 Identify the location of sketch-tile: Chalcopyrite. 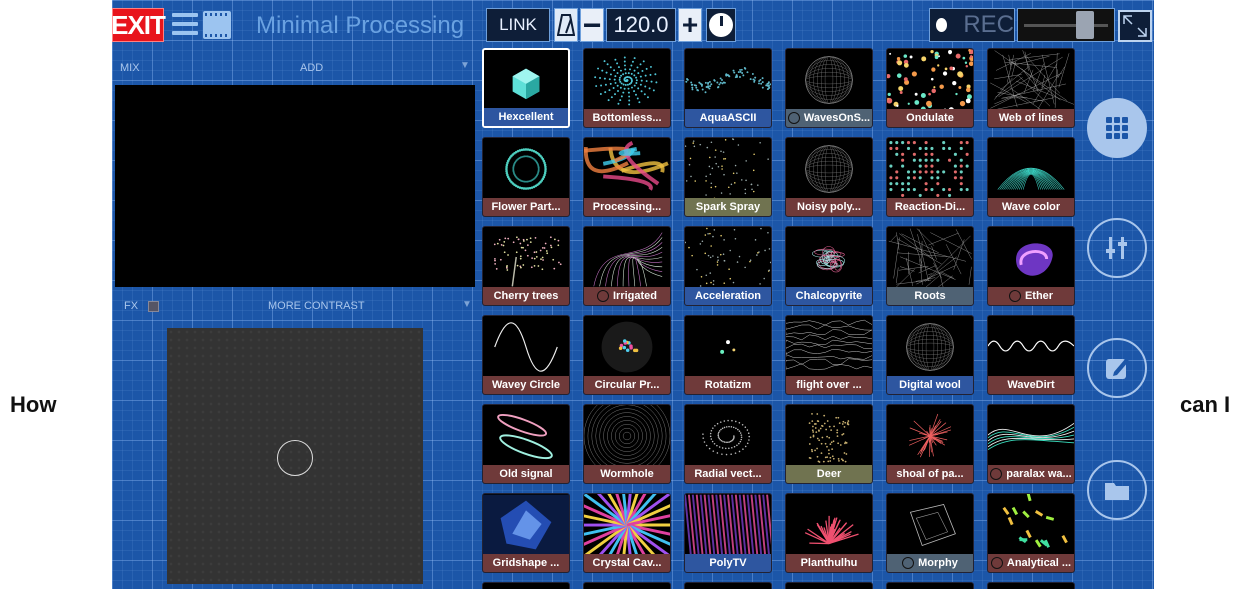
(829, 266).